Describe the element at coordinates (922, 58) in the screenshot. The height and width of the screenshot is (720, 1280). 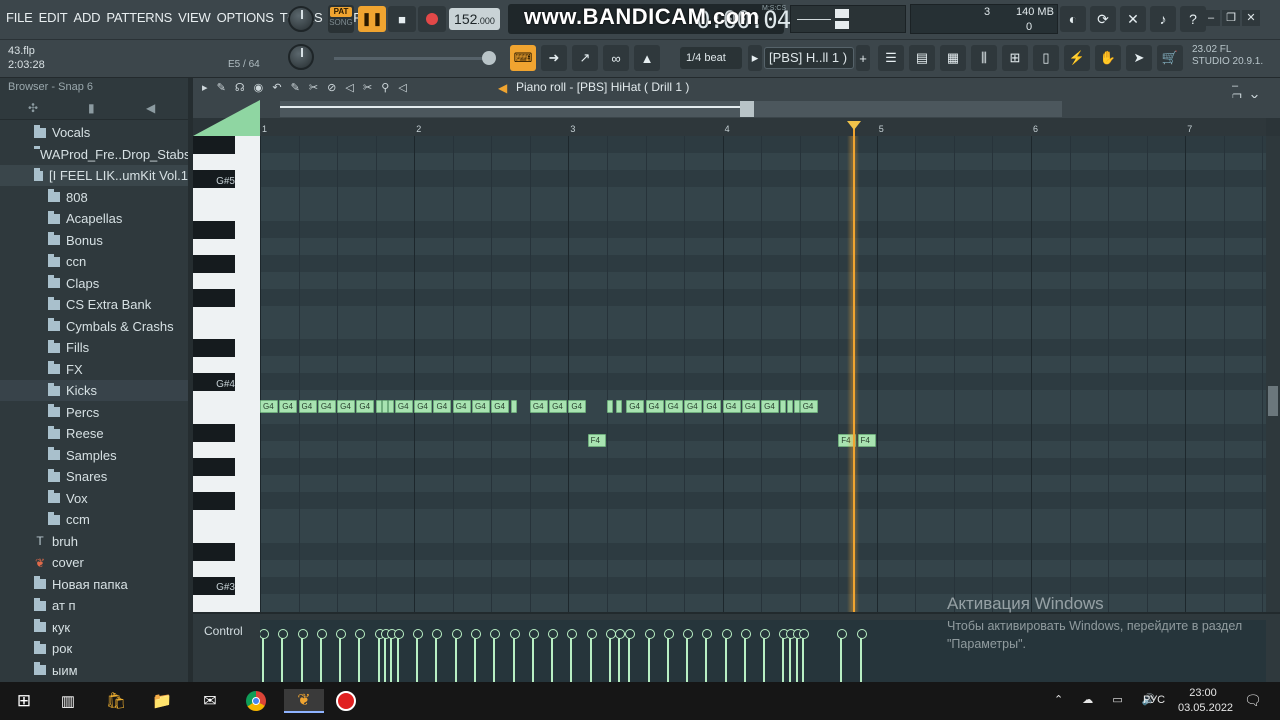
I see `piano-roll-icon: ▤` at that location.